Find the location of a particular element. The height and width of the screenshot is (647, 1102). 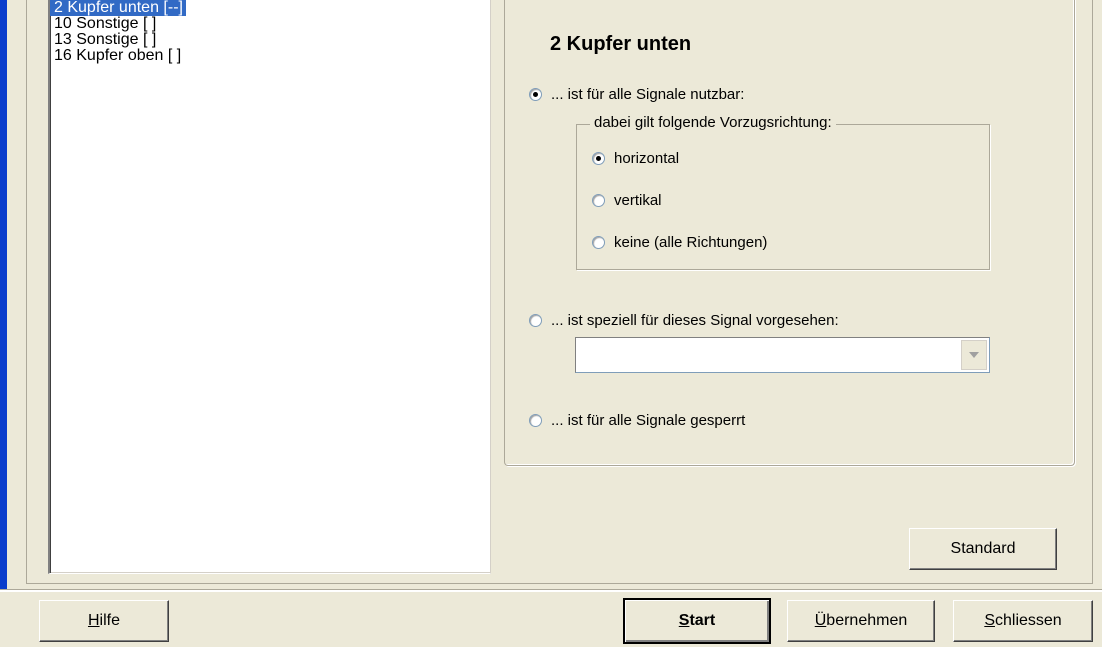

help-button-label: Hilfe is located at coordinates (103, 620).